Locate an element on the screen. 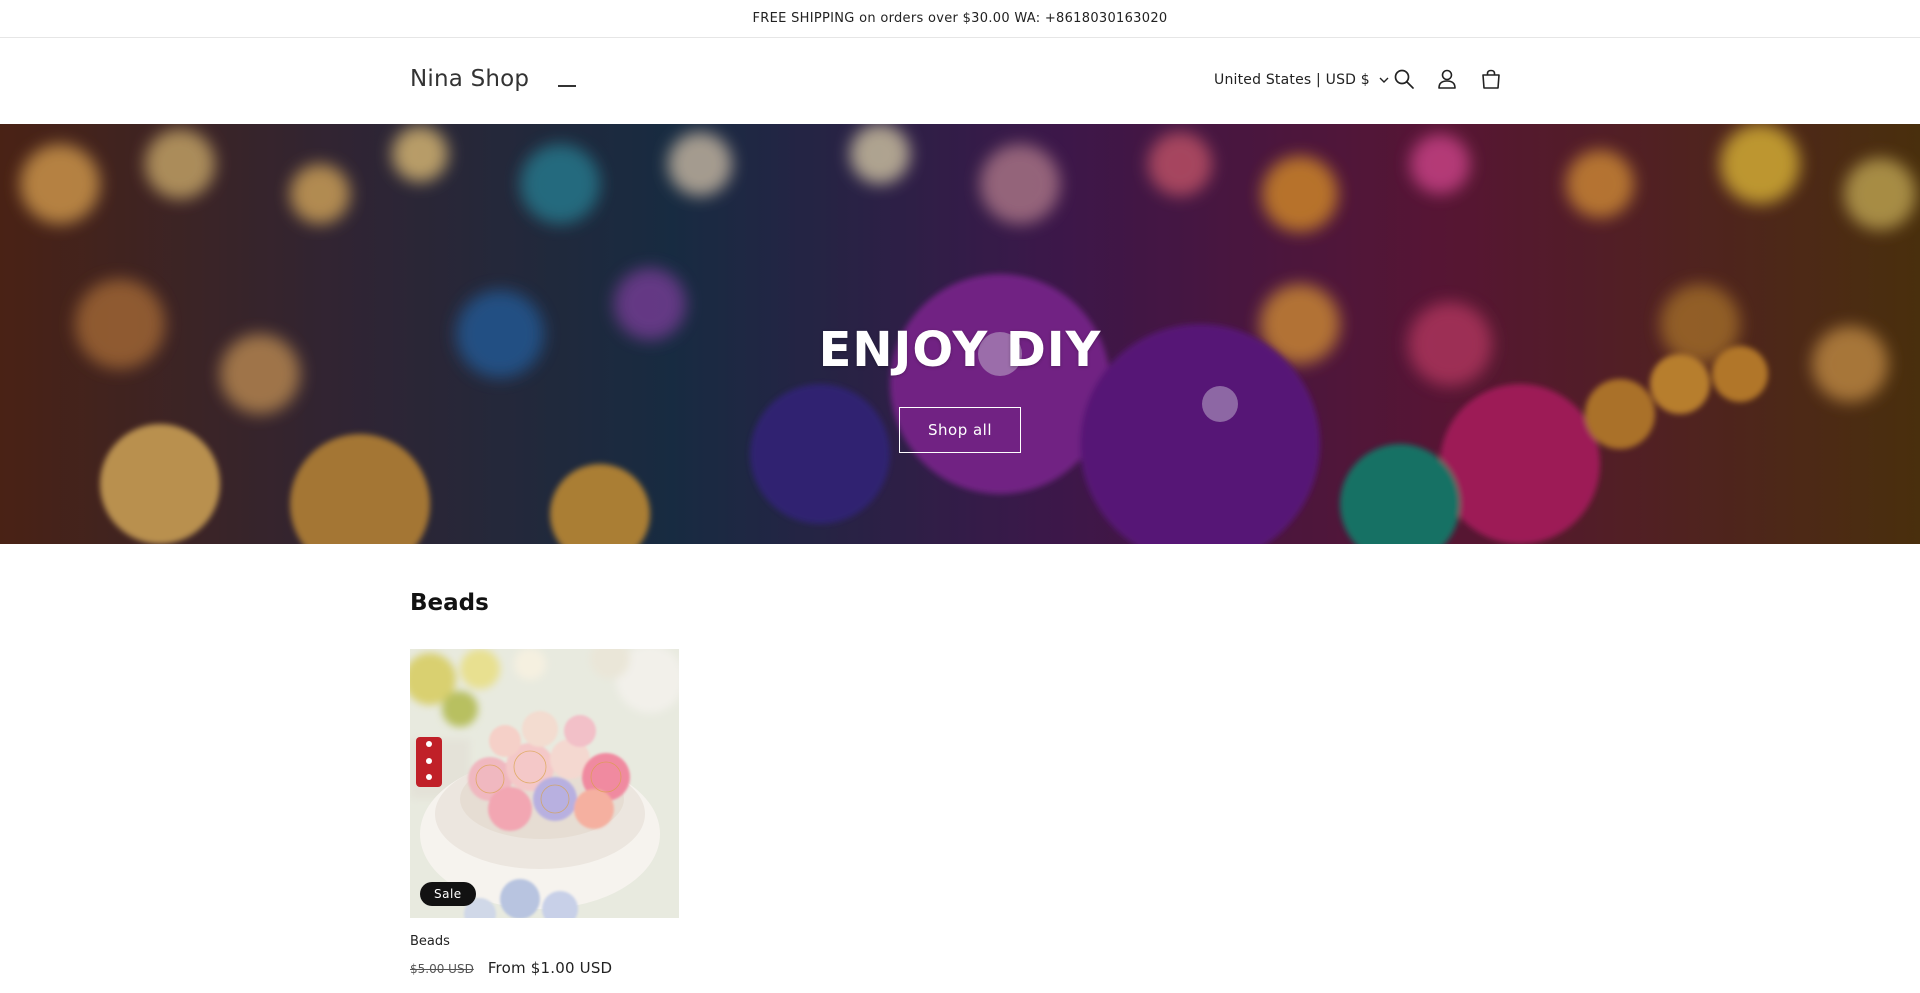  shop-logo: Nina Shop is located at coordinates (469, 79).